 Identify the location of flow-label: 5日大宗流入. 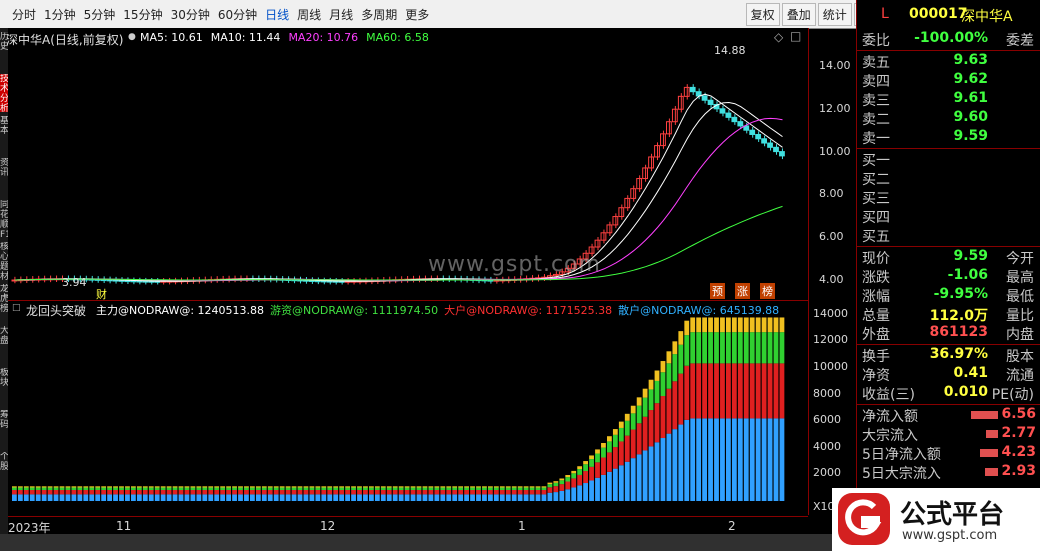
(901, 474).